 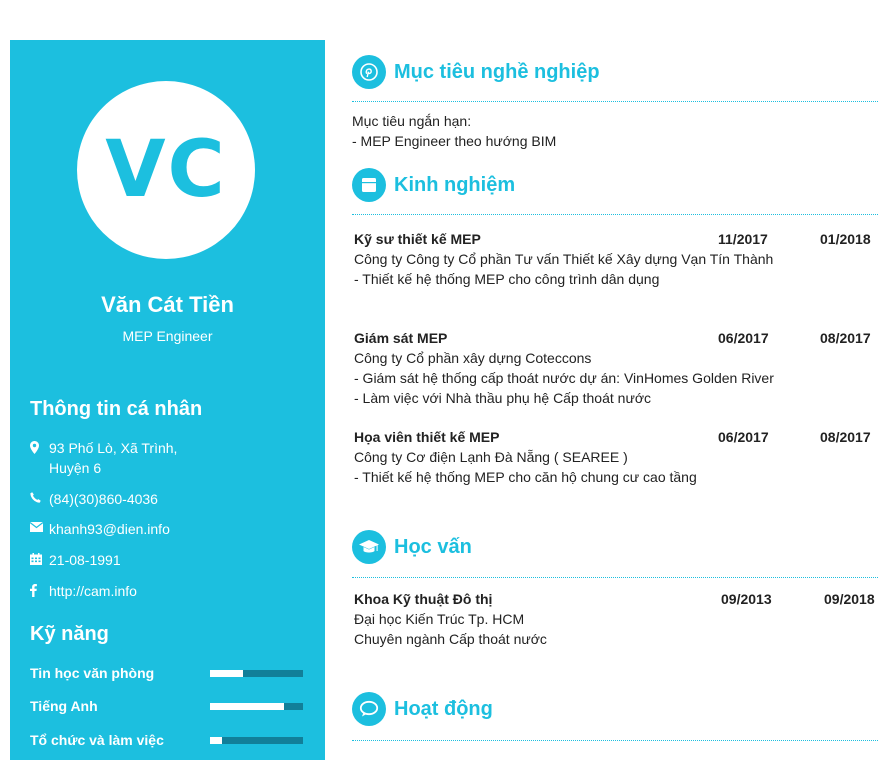 What do you see at coordinates (167, 304) in the screenshot?
I see `profile-name: Văn Cát Tiền` at bounding box center [167, 304].